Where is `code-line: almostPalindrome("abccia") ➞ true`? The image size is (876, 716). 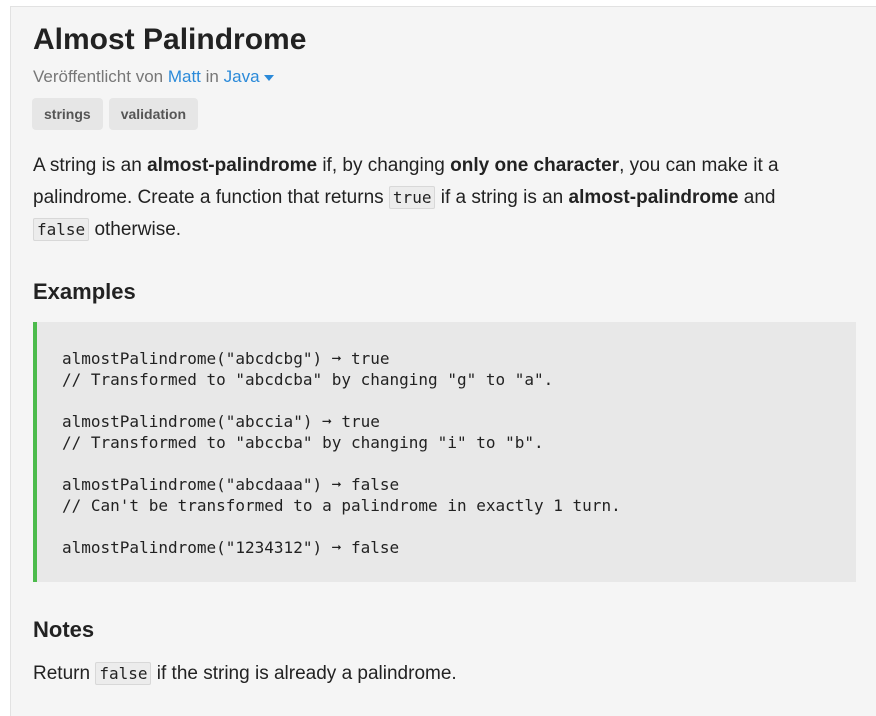 code-line: almostPalindrome("abccia") ➞ true is located at coordinates (221, 421).